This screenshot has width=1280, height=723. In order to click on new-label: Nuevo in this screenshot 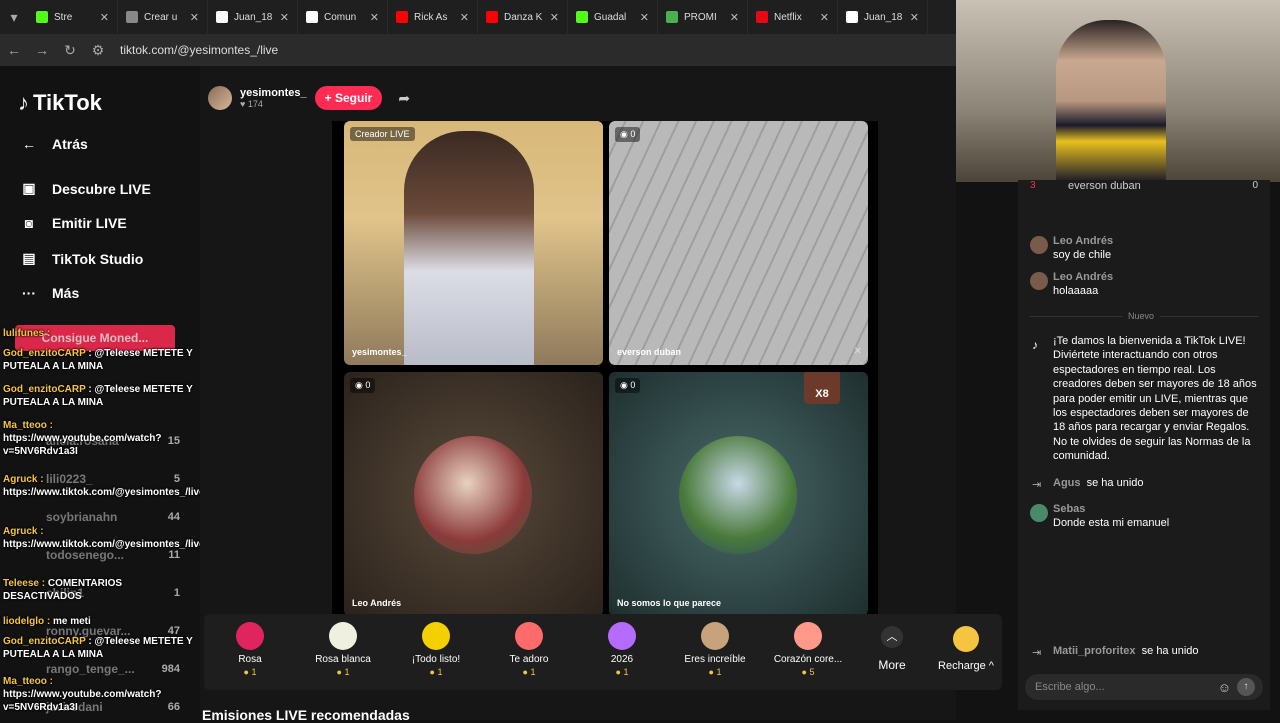, I will do `click(1141, 316)`.